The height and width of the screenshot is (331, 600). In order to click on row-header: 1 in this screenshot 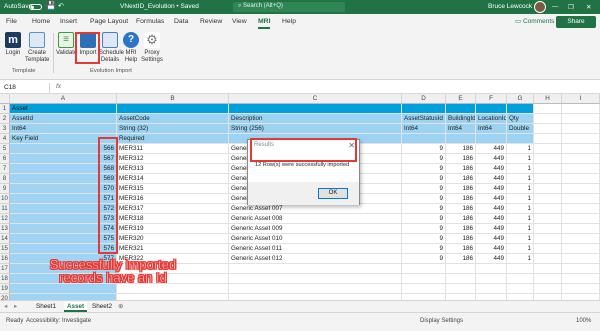, I will do `click(5, 109)`.